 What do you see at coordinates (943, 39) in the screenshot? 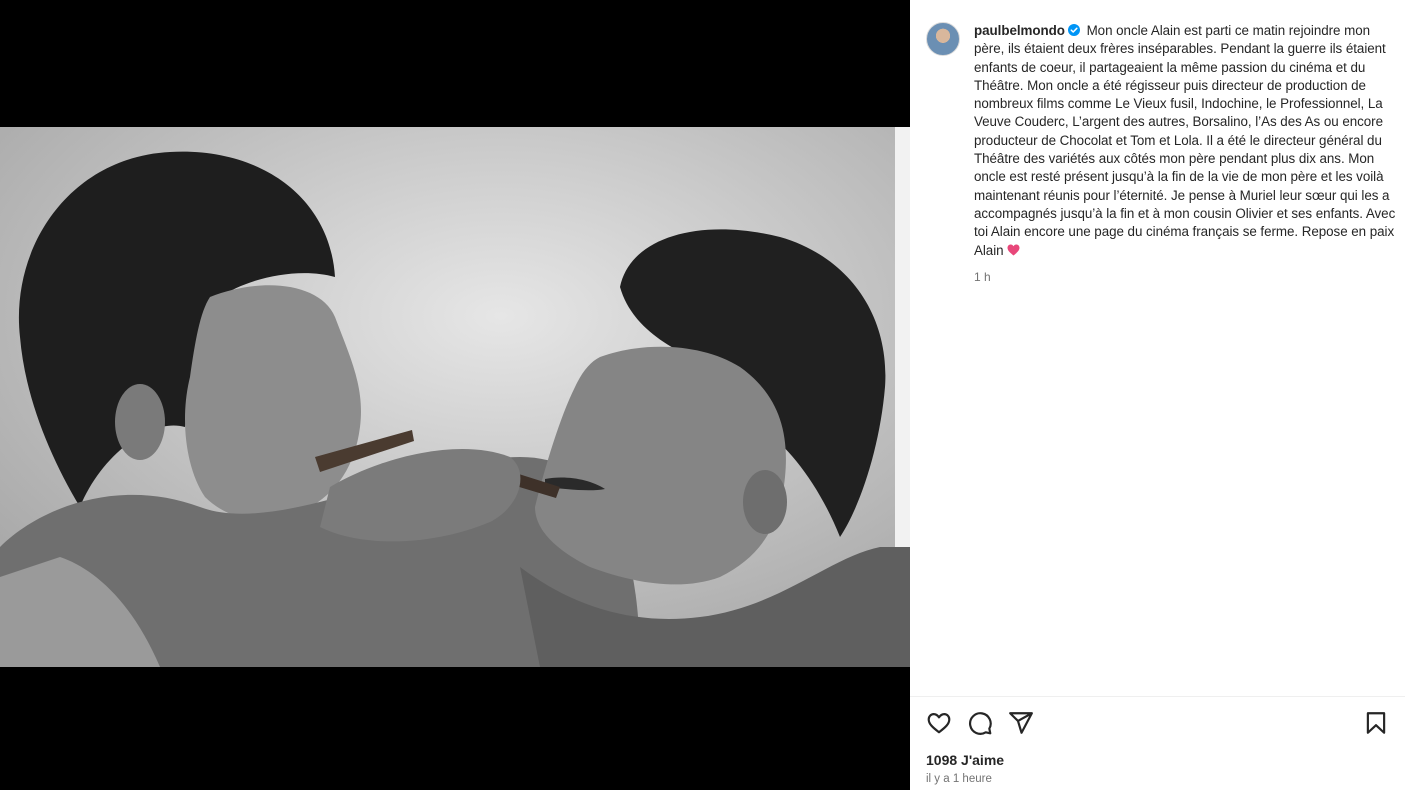
I see `avatar` at bounding box center [943, 39].